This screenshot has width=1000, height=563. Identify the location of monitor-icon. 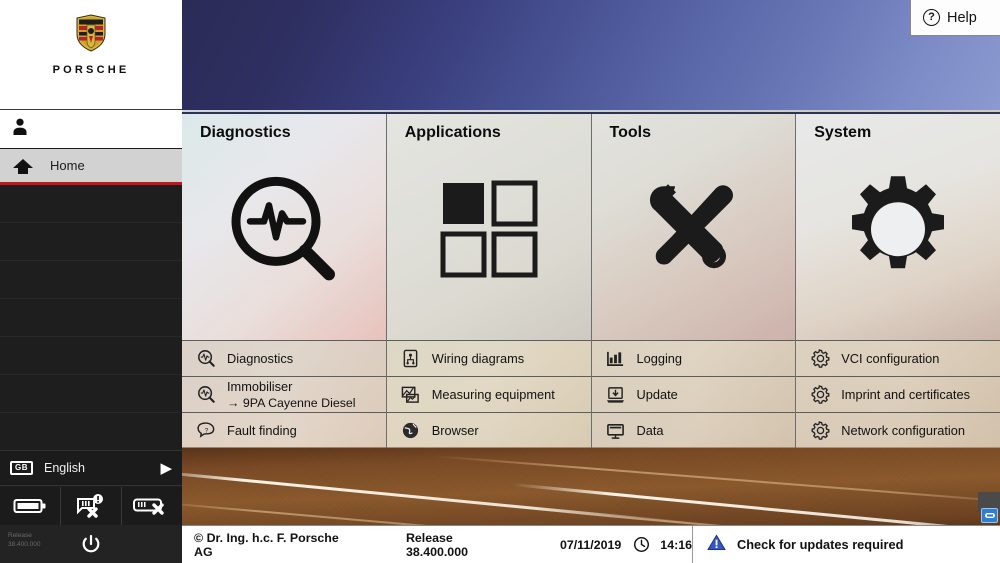
(616, 431).